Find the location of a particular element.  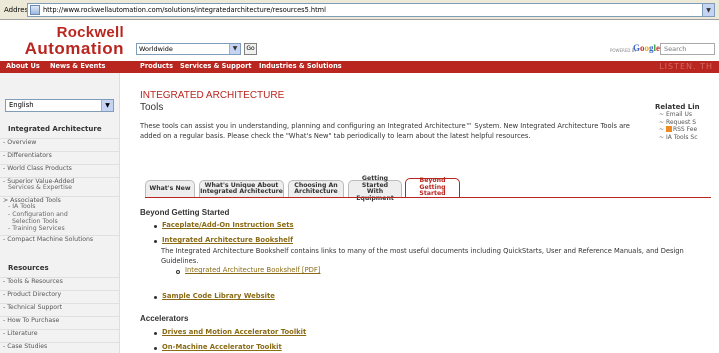

sidebar-item-technical-support: - Technical Support is located at coordinates (59, 307).